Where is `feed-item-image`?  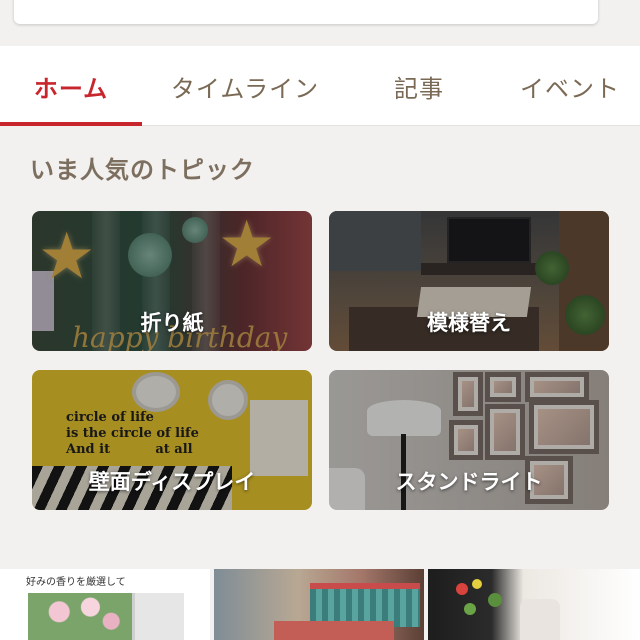 feed-item-image is located at coordinates (80, 616).